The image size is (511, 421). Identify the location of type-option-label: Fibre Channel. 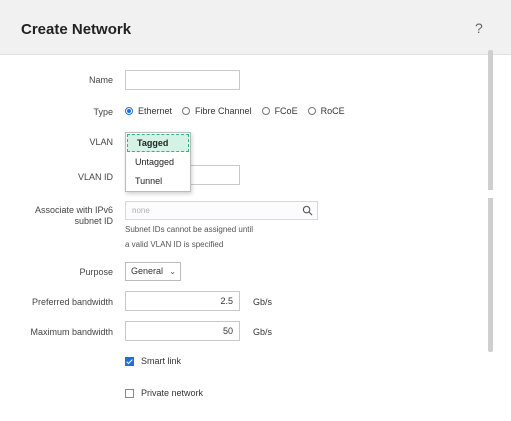
(223, 111).